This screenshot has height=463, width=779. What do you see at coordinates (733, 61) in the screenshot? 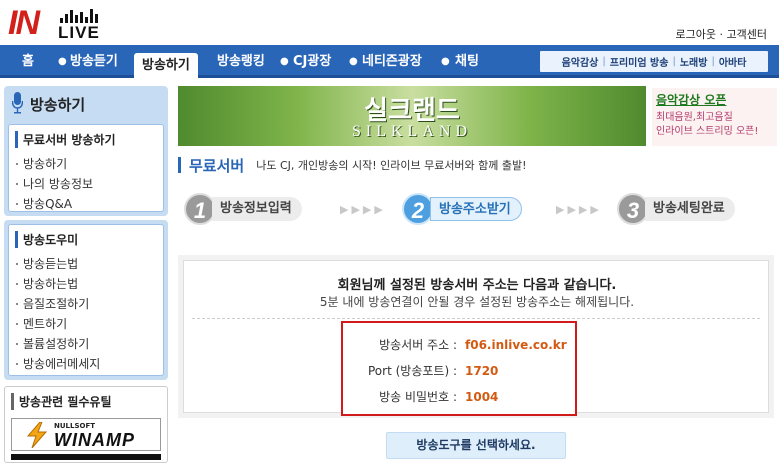
I see `subnav-avatar: 아바타` at bounding box center [733, 61].